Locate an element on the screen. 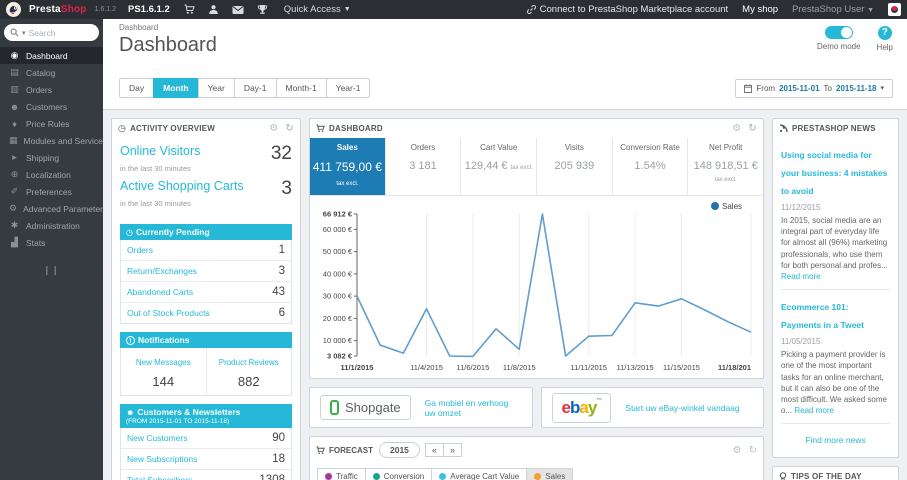 The width and height of the screenshot is (907, 480). search-input is located at coordinates (56, 32).